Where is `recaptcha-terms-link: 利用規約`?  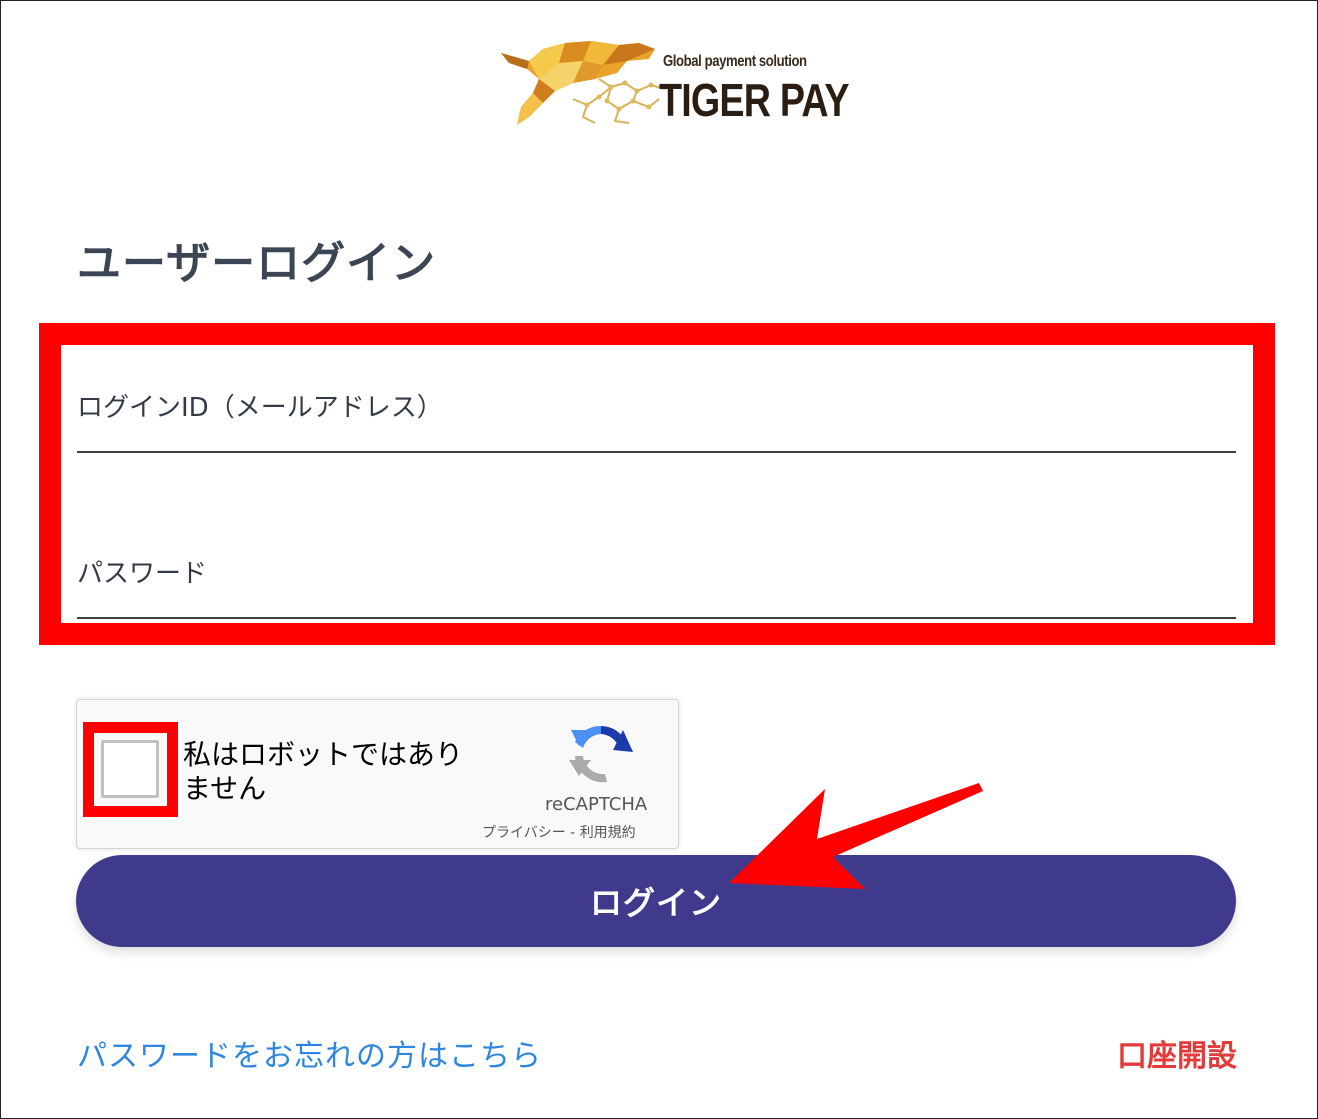 recaptcha-terms-link: 利用規約 is located at coordinates (608, 833).